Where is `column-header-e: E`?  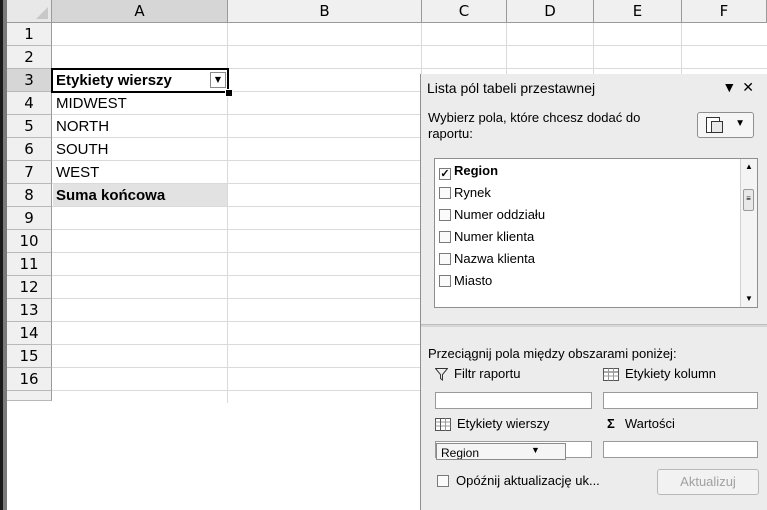
column-header-e: E is located at coordinates (638, 11).